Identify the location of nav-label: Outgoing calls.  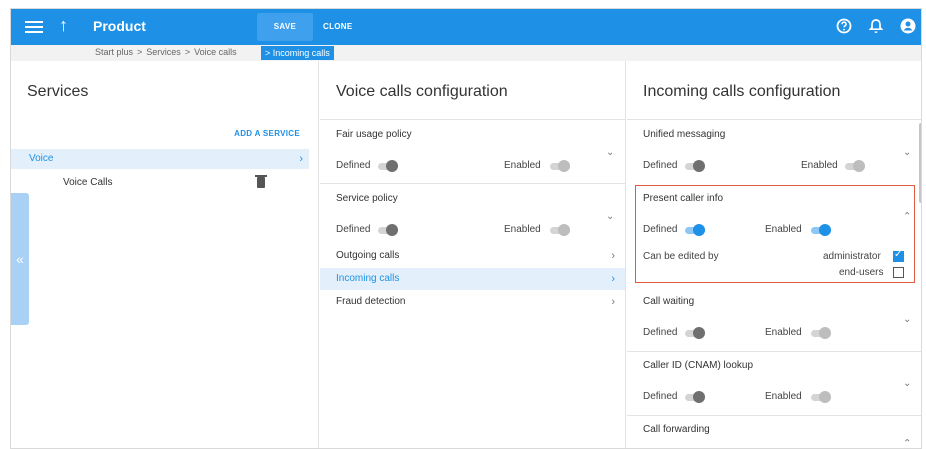
(368, 255).